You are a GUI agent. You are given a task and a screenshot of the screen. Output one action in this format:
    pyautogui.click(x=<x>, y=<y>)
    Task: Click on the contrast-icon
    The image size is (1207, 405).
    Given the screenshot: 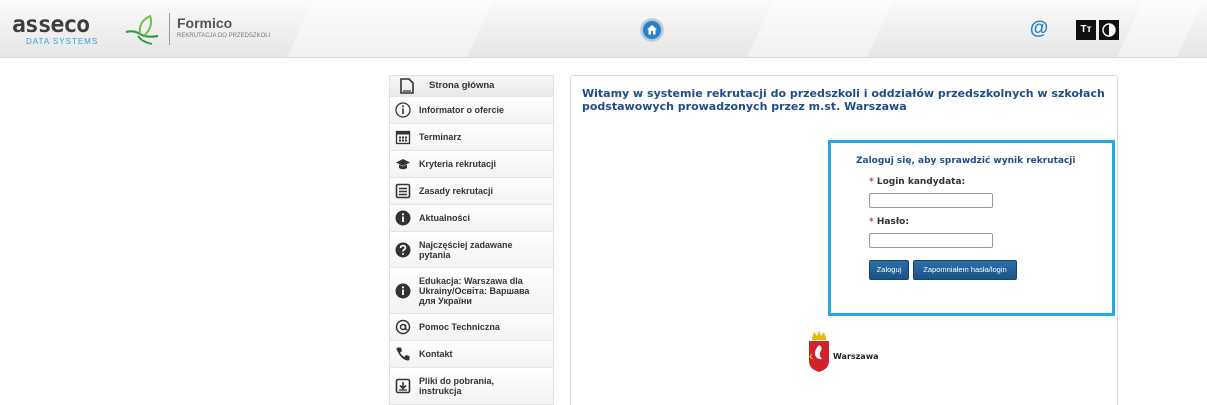 What is the action you would take?
    pyautogui.click(x=1109, y=30)
    